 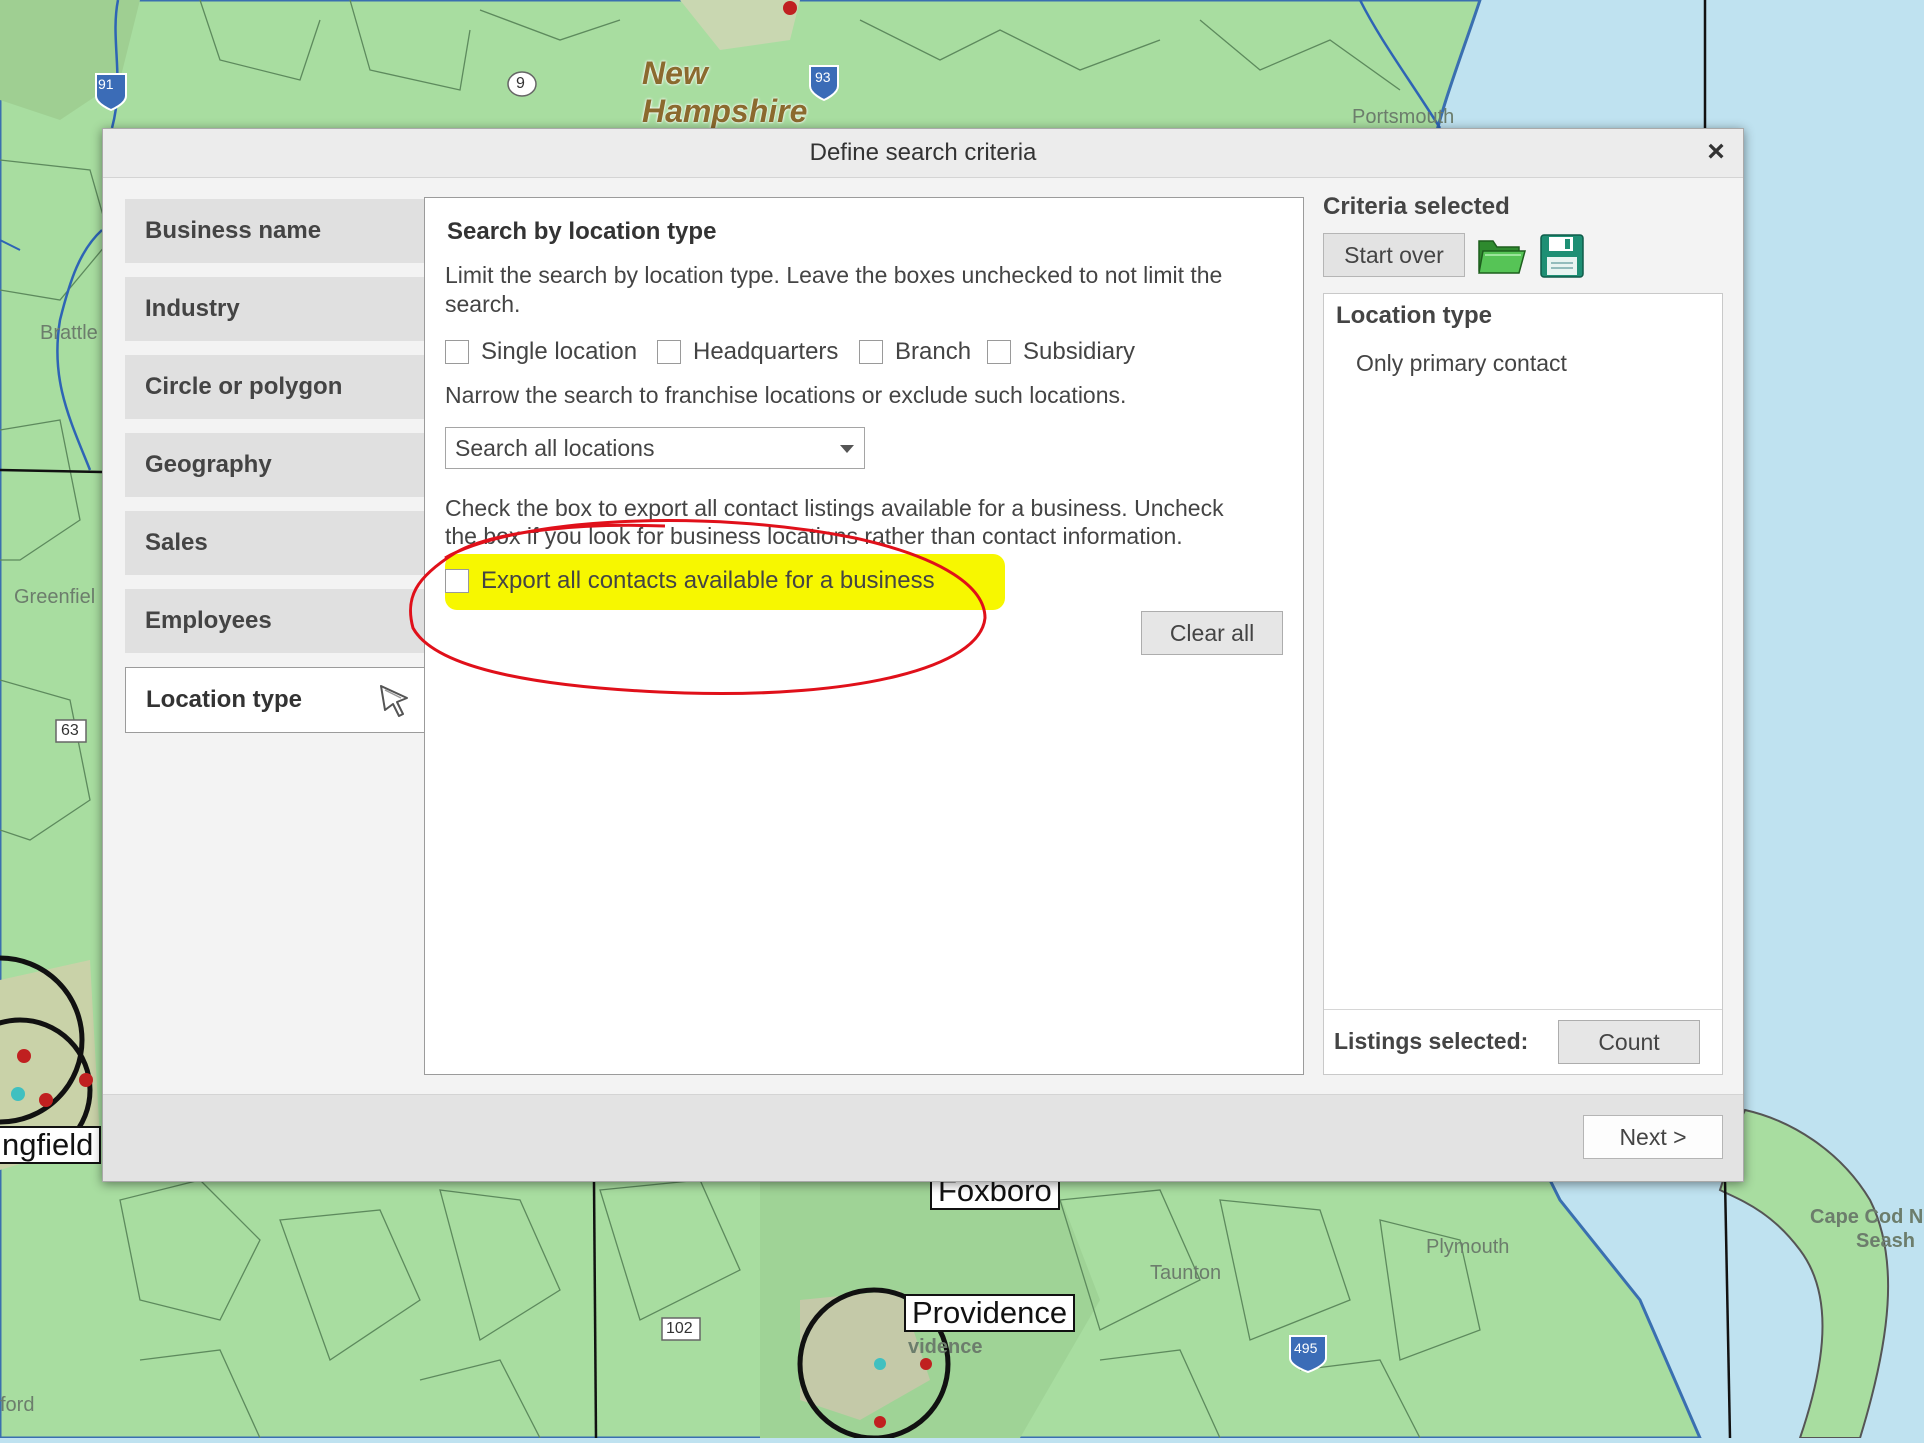 I want to click on criteria-item-title: Location type, so click(x=1414, y=315).